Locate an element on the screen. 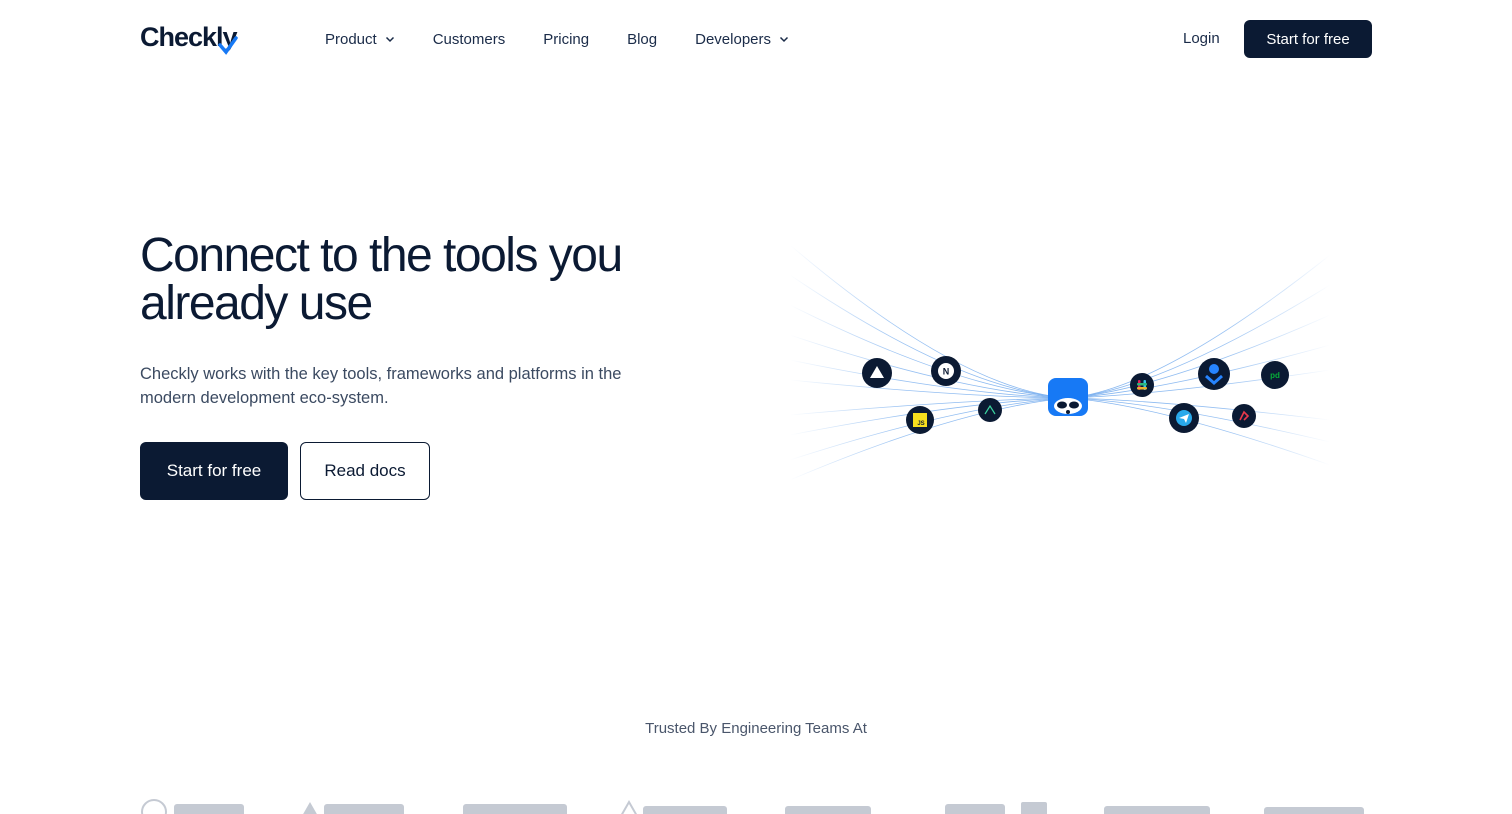 The image size is (1512, 814). customer-logos-row is located at coordinates (756, 806).